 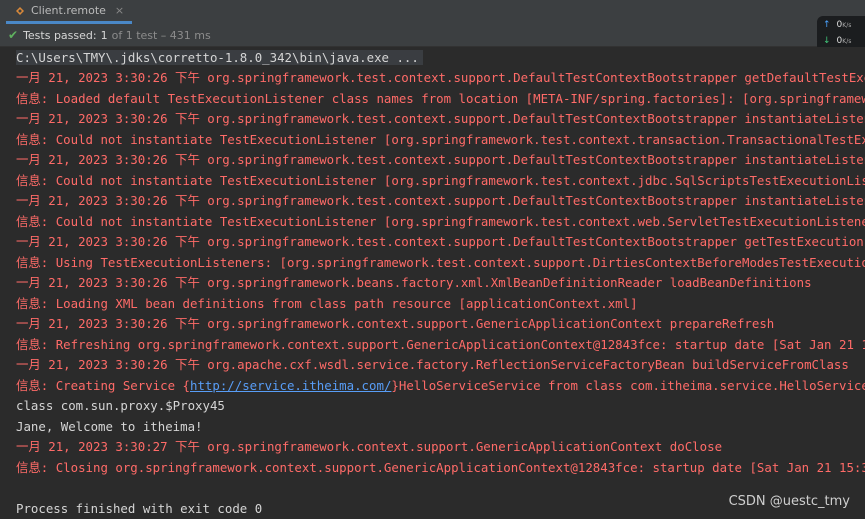 What do you see at coordinates (837, 25) in the screenshot?
I see `upload-speed: ↑ 0K/s` at bounding box center [837, 25].